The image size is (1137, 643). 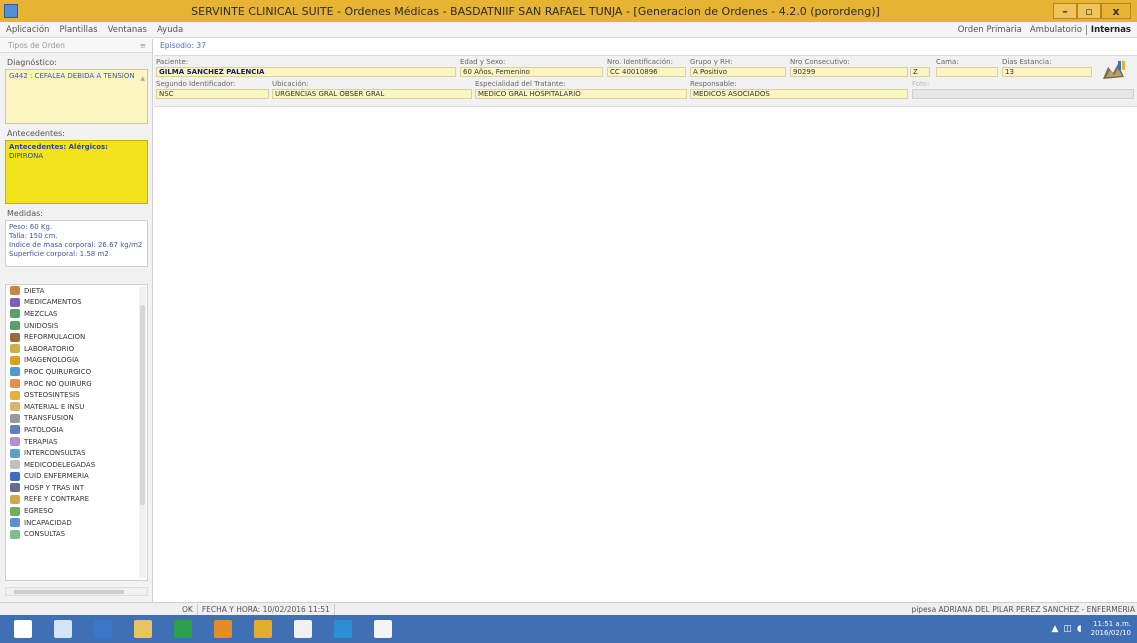 I want to click on order-type-label: MATERIAL E INSU, so click(x=54, y=406).